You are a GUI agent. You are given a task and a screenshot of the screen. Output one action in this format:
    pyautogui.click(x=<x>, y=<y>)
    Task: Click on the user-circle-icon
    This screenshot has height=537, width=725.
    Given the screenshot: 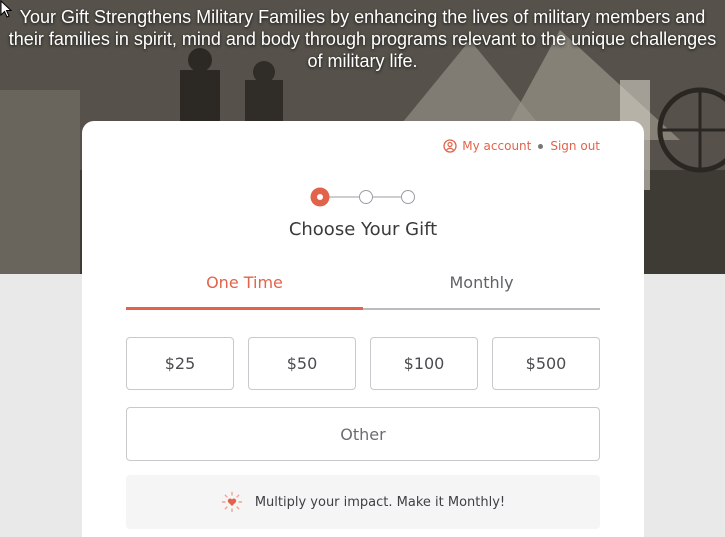 What is the action you would take?
    pyautogui.click(x=450, y=146)
    